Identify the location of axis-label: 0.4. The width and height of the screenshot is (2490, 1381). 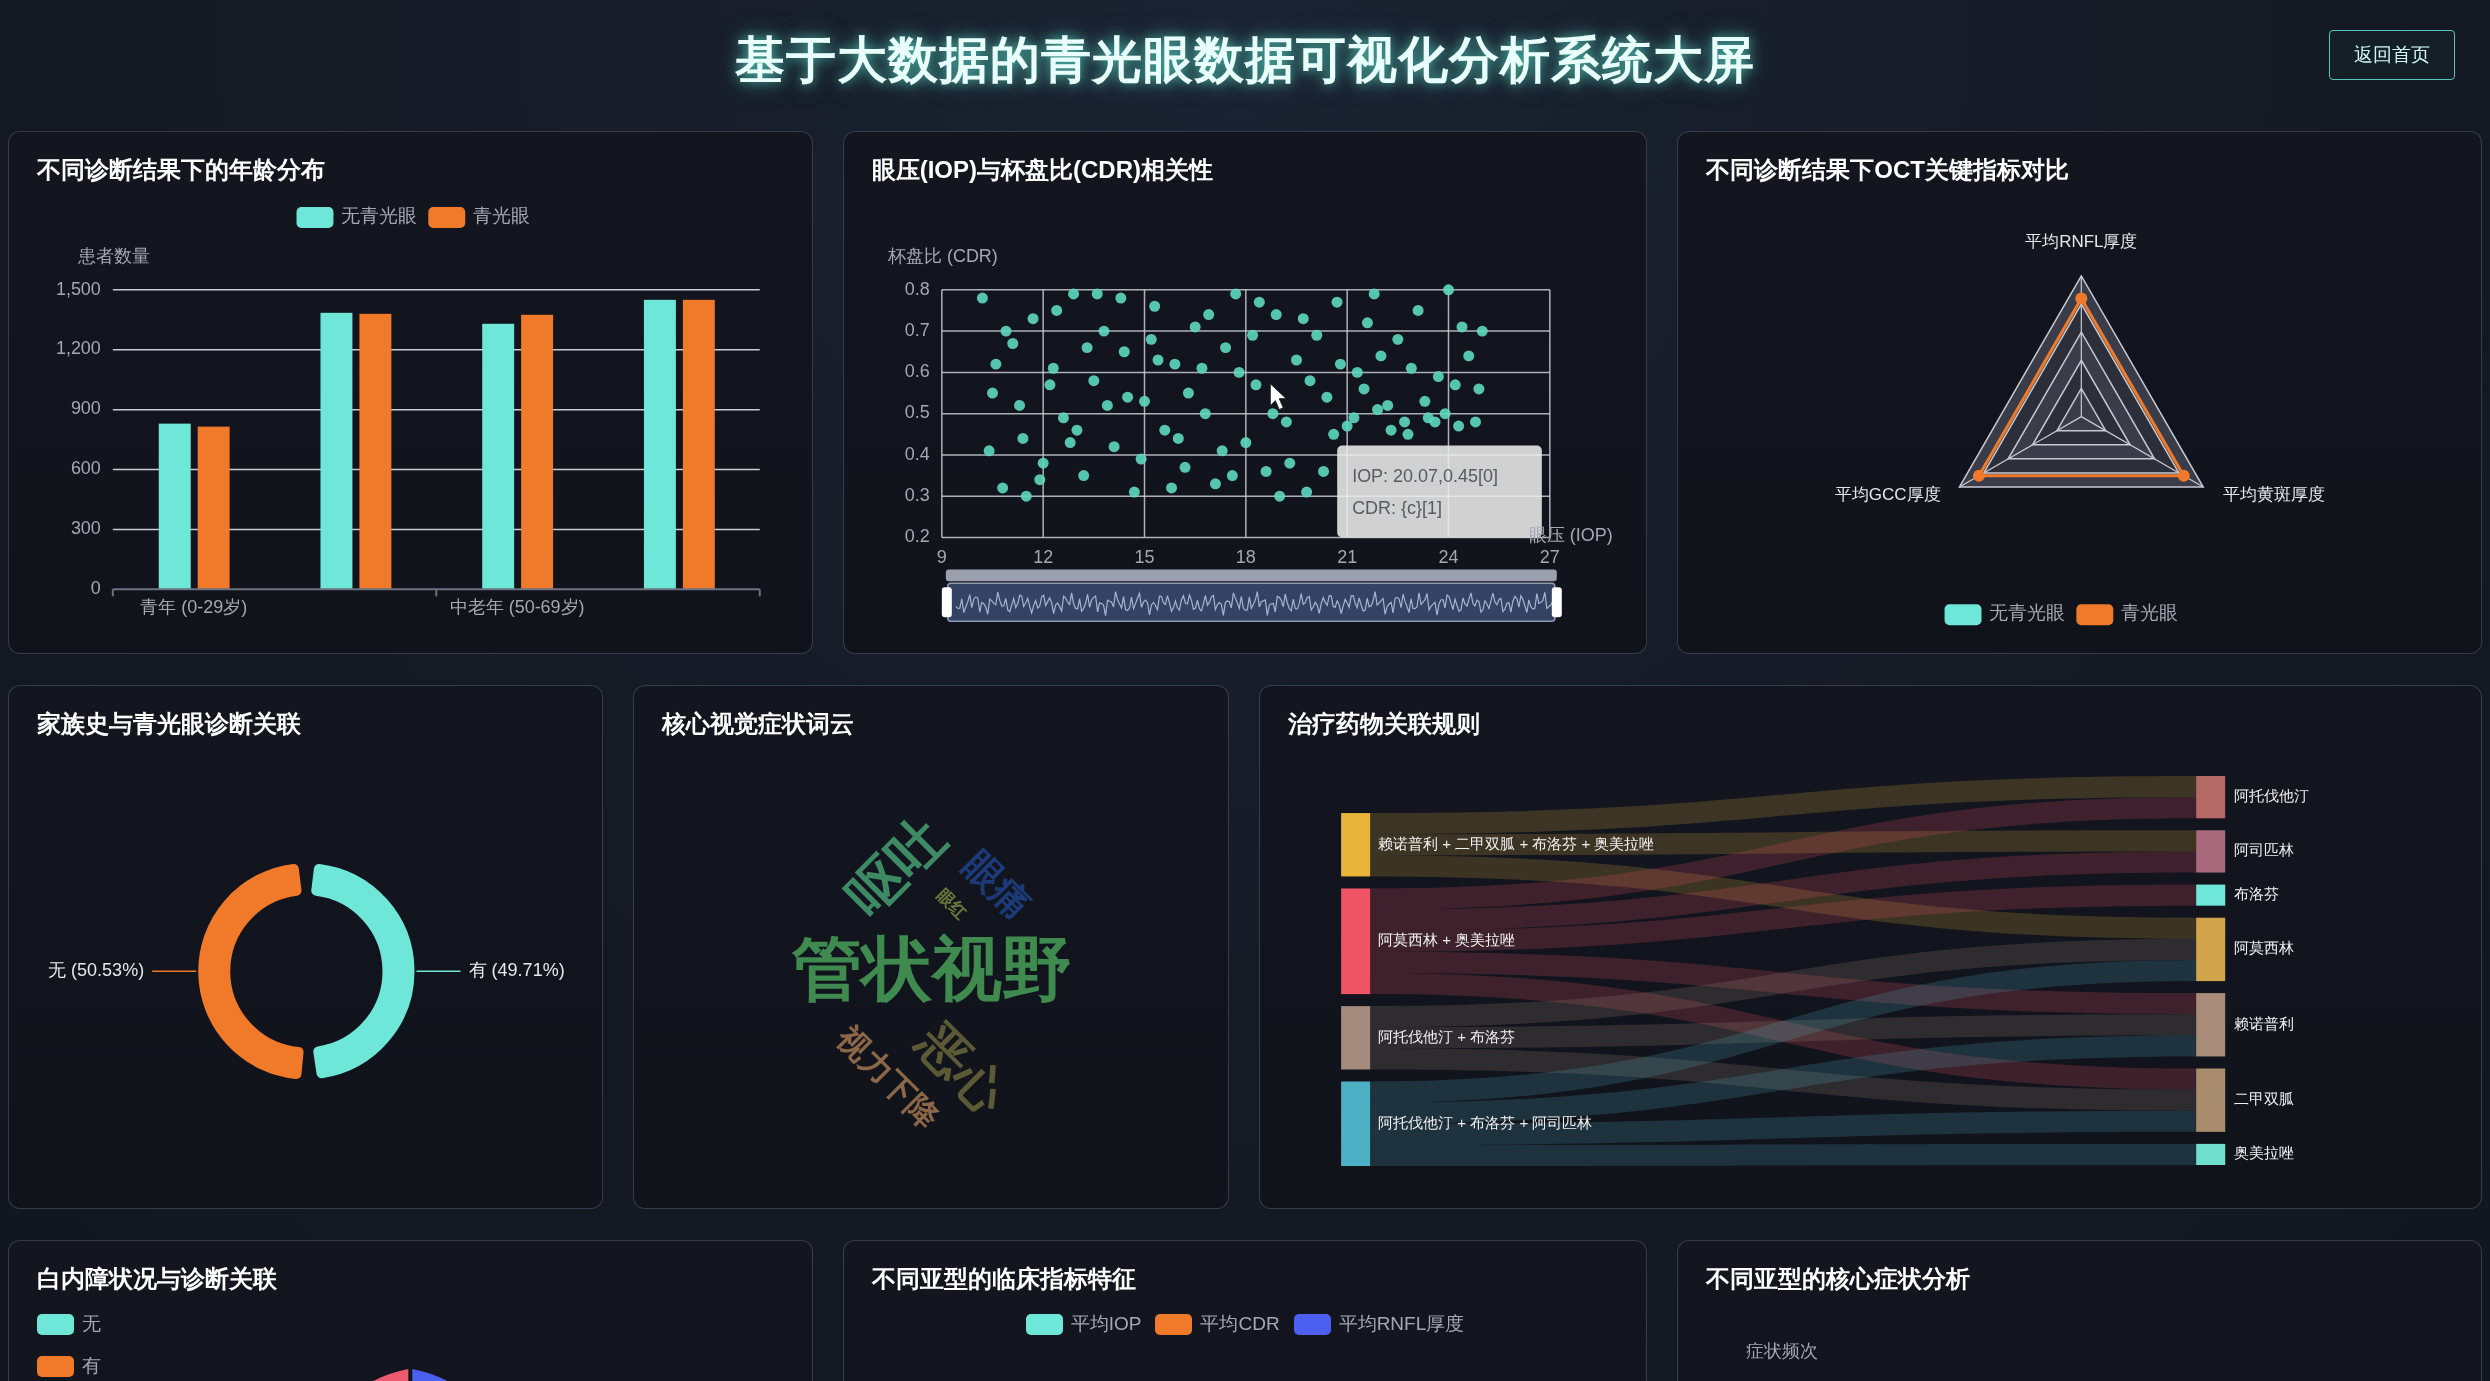
(917, 453).